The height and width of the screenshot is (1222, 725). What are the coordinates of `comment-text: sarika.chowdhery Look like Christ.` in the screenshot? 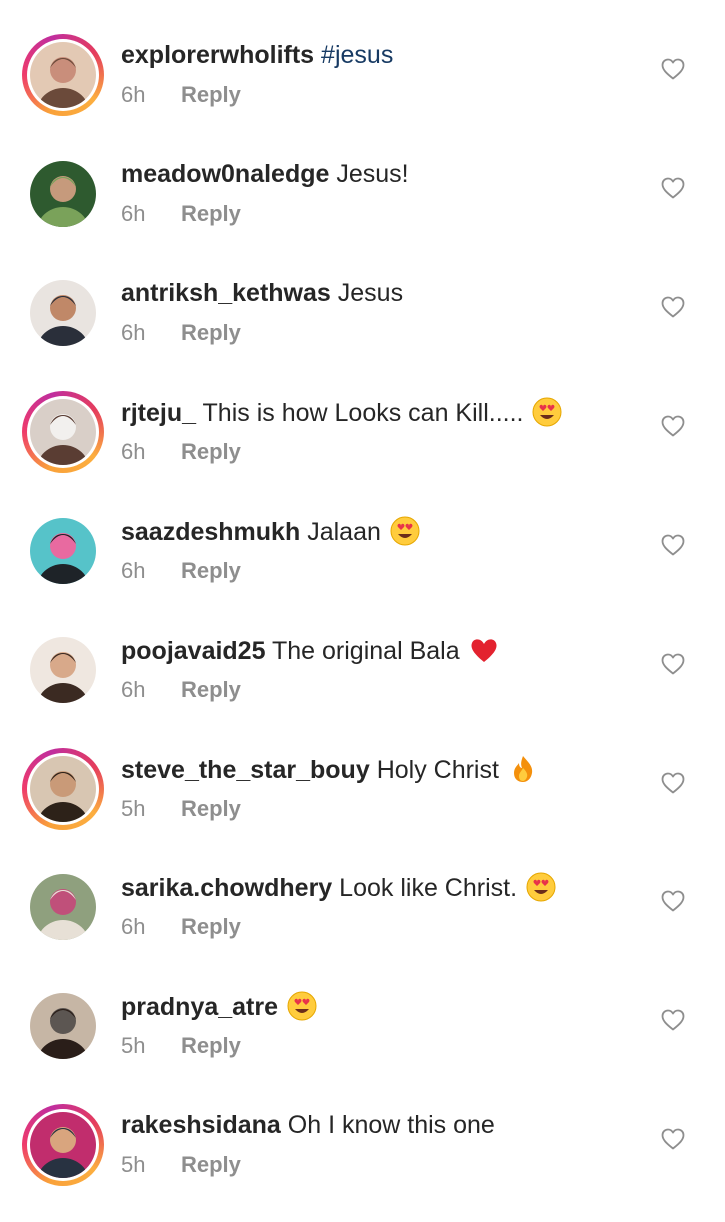 It's located at (378, 887).